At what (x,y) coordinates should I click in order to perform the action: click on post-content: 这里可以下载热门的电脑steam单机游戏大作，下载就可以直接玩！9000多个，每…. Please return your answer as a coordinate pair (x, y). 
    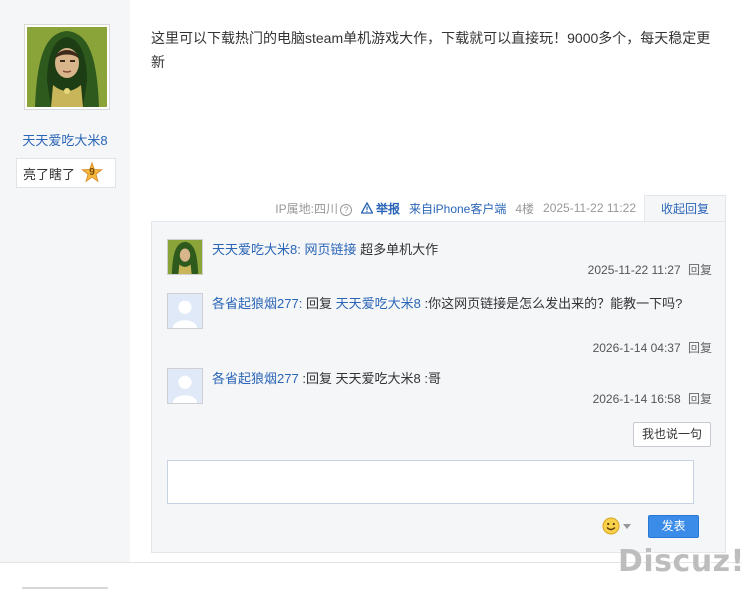
    Looking at the image, I should click on (431, 50).